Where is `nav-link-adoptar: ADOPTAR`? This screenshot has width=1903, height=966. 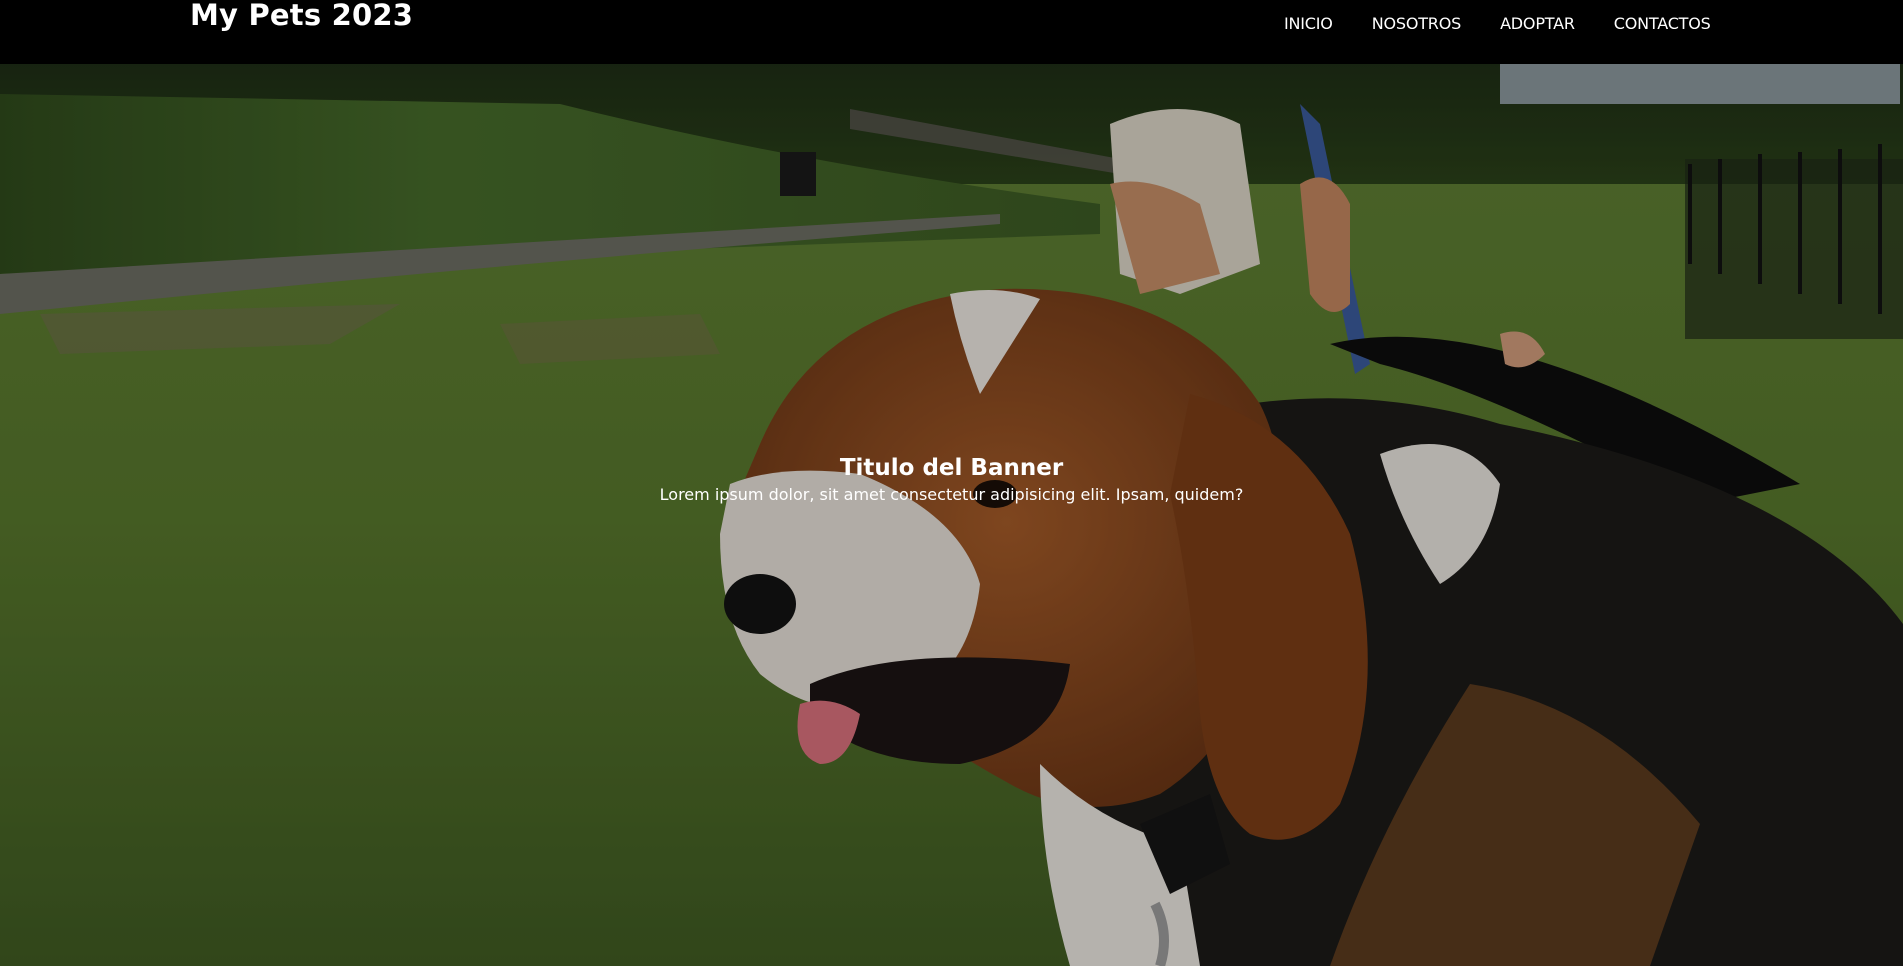 nav-link-adoptar: ADOPTAR is located at coordinates (1537, 24).